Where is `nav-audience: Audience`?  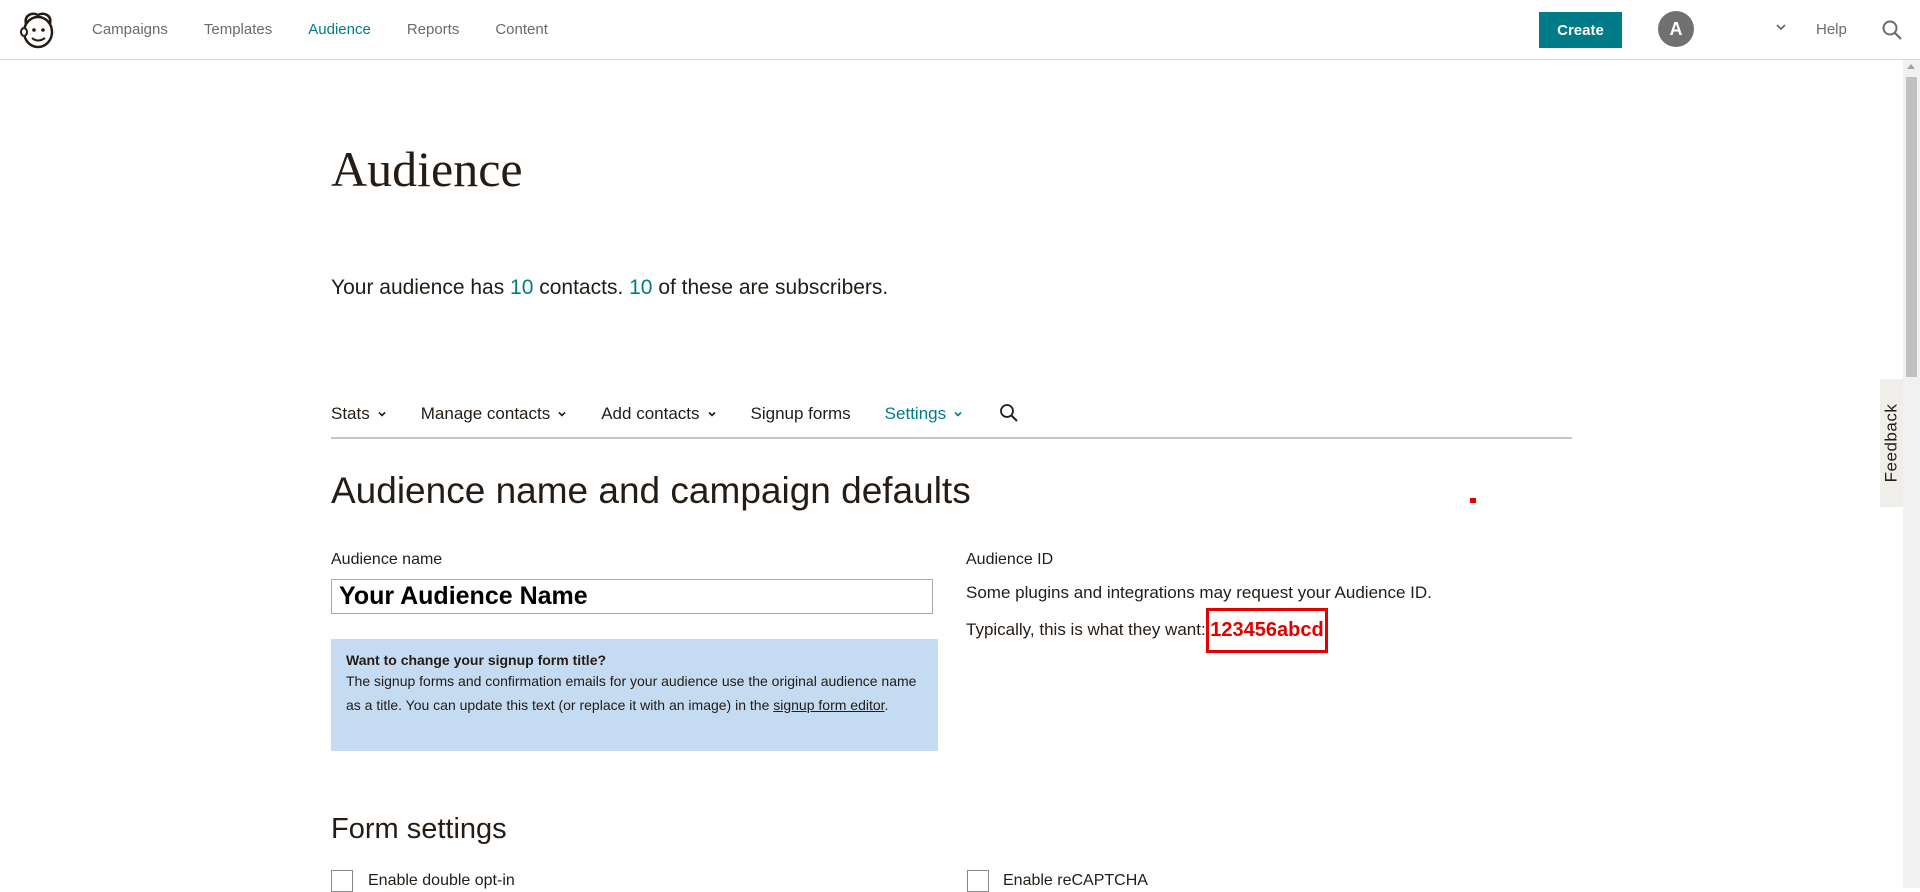
nav-audience: Audience is located at coordinates (339, 29).